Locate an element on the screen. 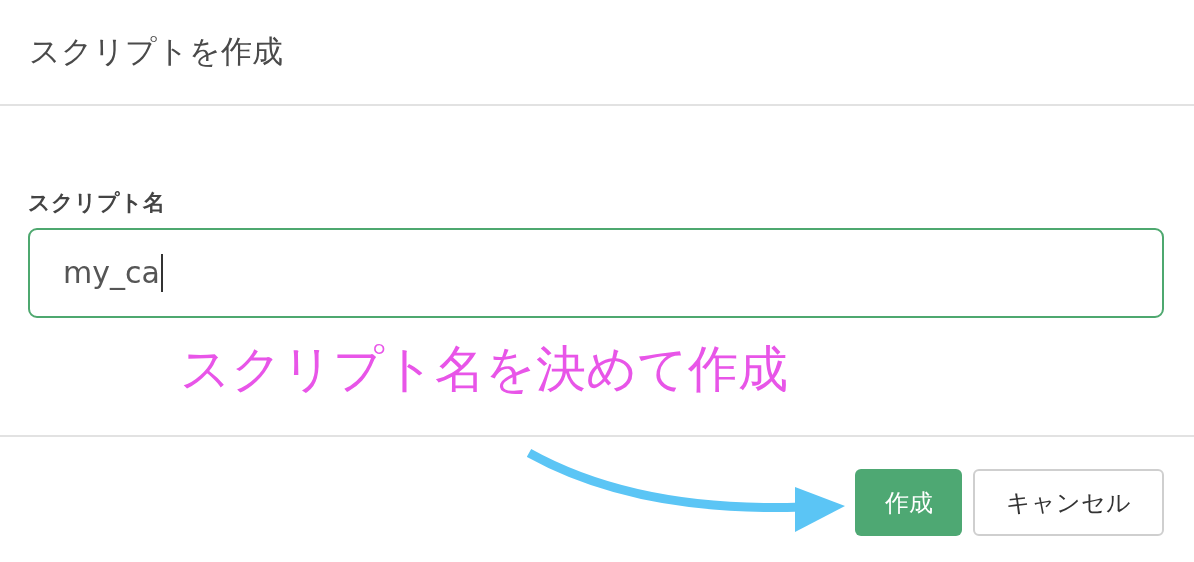 This screenshot has height=562, width=1194. annotation-text: スクリプト名を決めて作成 is located at coordinates (484, 369).